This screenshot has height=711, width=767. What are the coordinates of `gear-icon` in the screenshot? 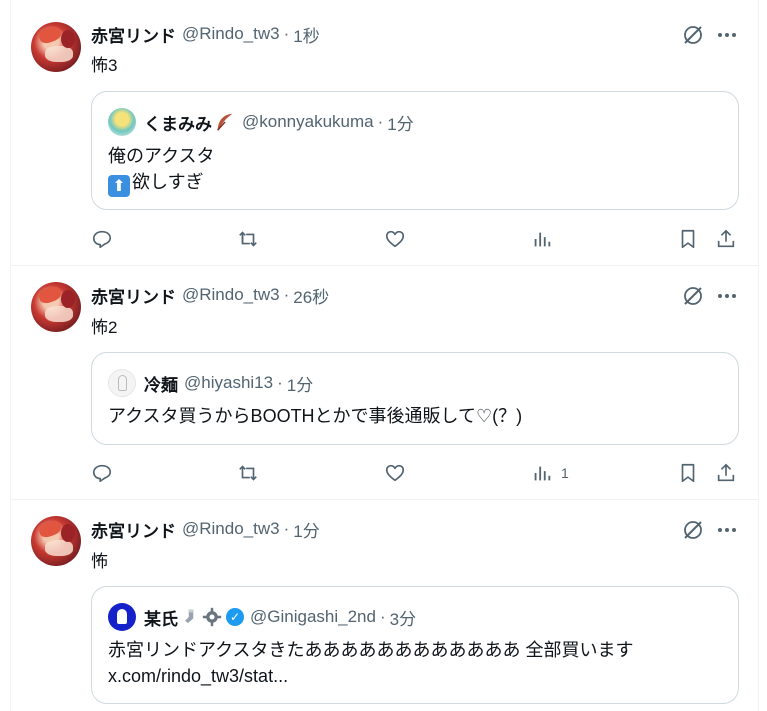 It's located at (212, 617).